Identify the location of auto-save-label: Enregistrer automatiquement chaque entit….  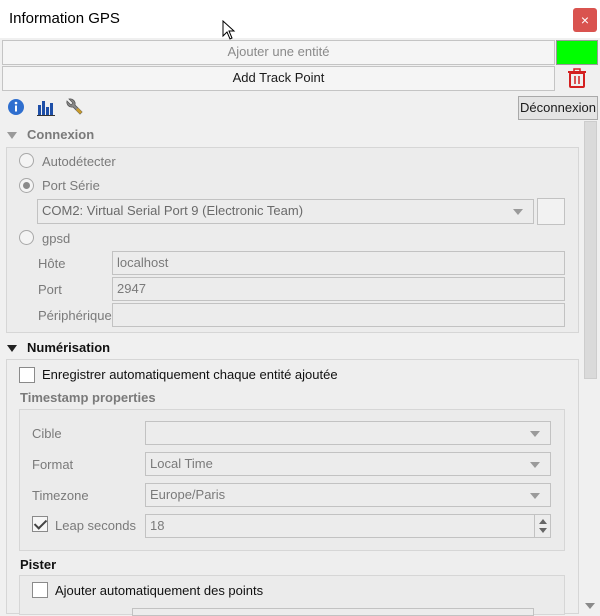
(190, 374).